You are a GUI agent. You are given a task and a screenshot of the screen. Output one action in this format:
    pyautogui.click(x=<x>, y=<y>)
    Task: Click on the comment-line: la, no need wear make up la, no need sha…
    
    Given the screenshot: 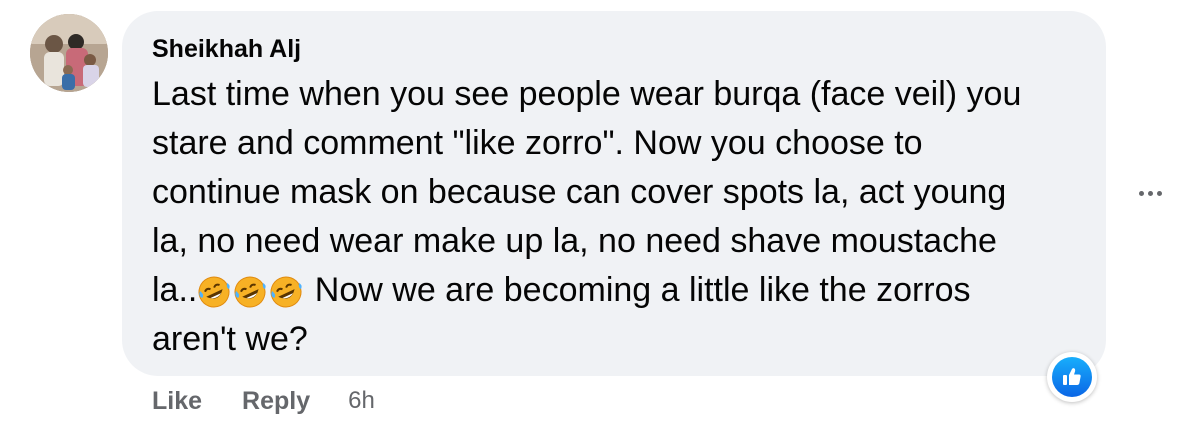 What is the action you would take?
    pyautogui.click(x=574, y=241)
    